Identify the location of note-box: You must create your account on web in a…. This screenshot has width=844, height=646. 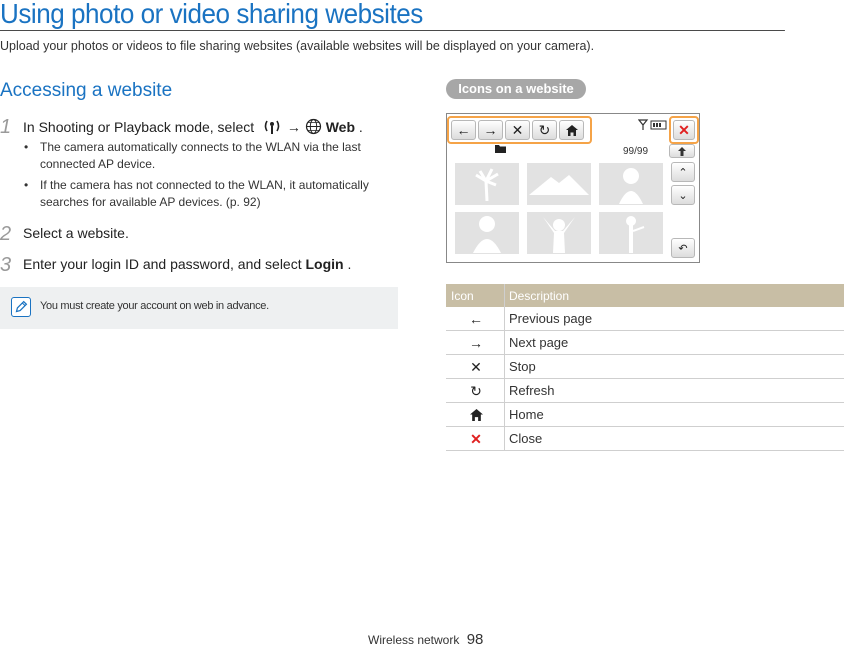
(199, 308).